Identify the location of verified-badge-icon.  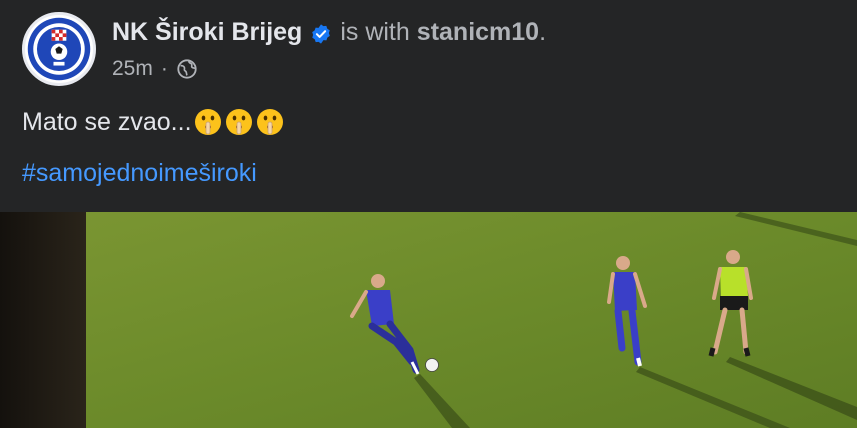
(321, 32).